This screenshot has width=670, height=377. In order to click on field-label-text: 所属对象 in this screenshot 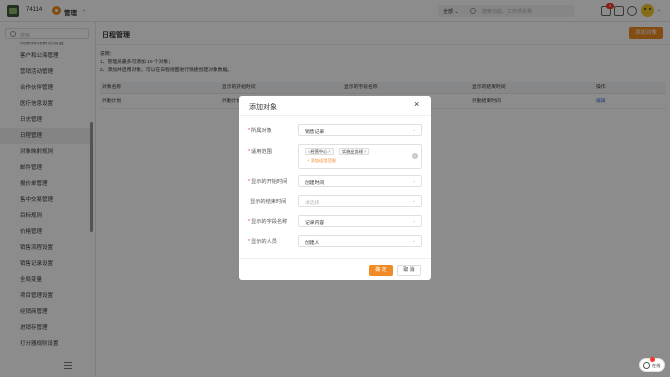, I will do `click(261, 131)`.